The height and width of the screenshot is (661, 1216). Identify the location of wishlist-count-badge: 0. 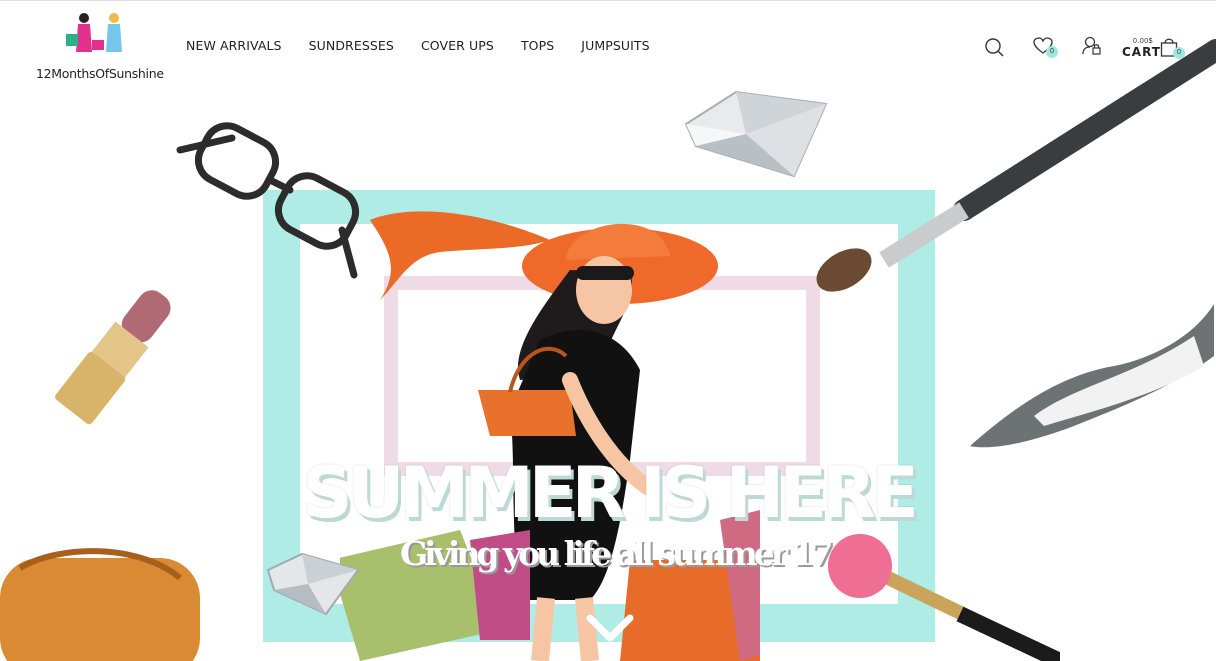
(1052, 52).